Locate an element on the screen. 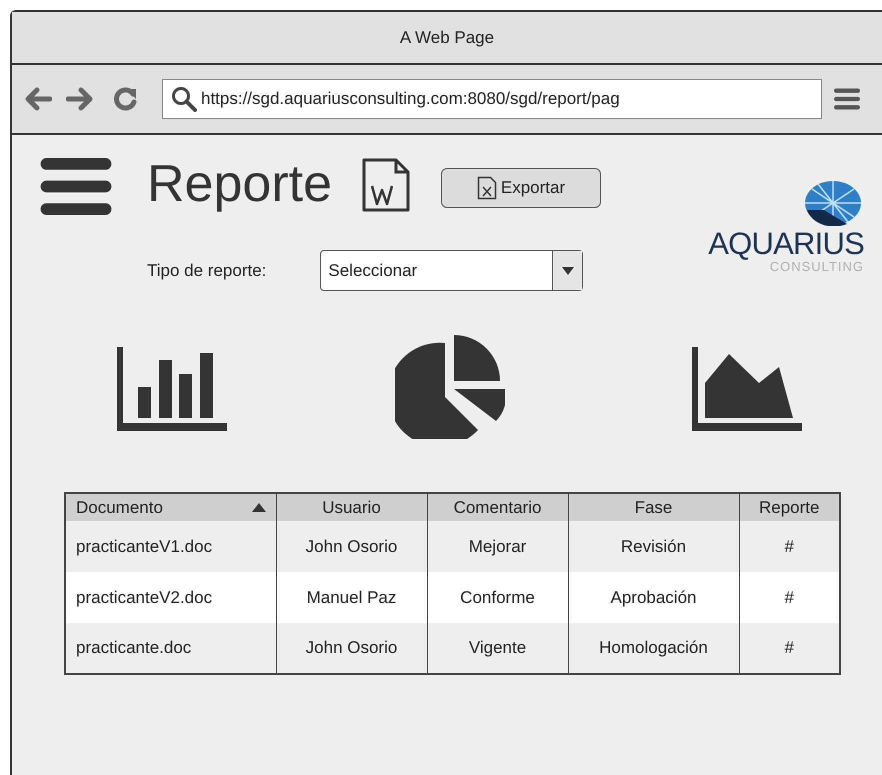 This screenshot has width=882, height=775. search-icon is located at coordinates (184, 99).